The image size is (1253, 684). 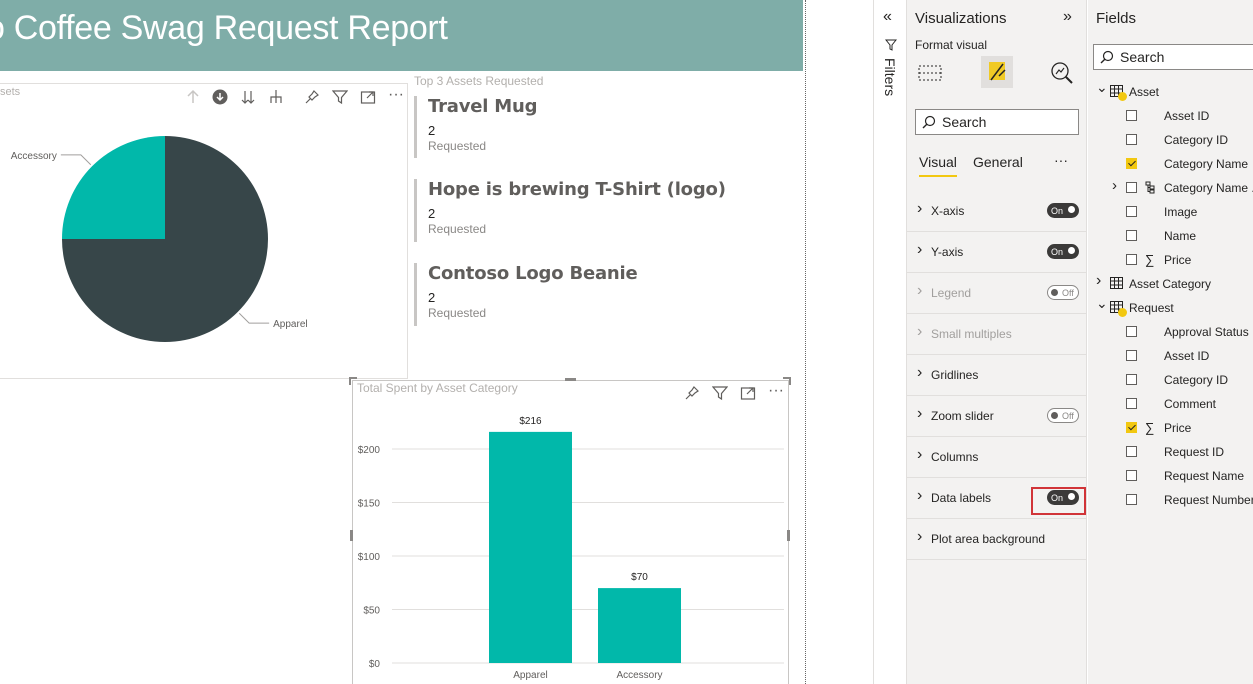 I want to click on field-name: Asset ID, so click(x=1187, y=116).